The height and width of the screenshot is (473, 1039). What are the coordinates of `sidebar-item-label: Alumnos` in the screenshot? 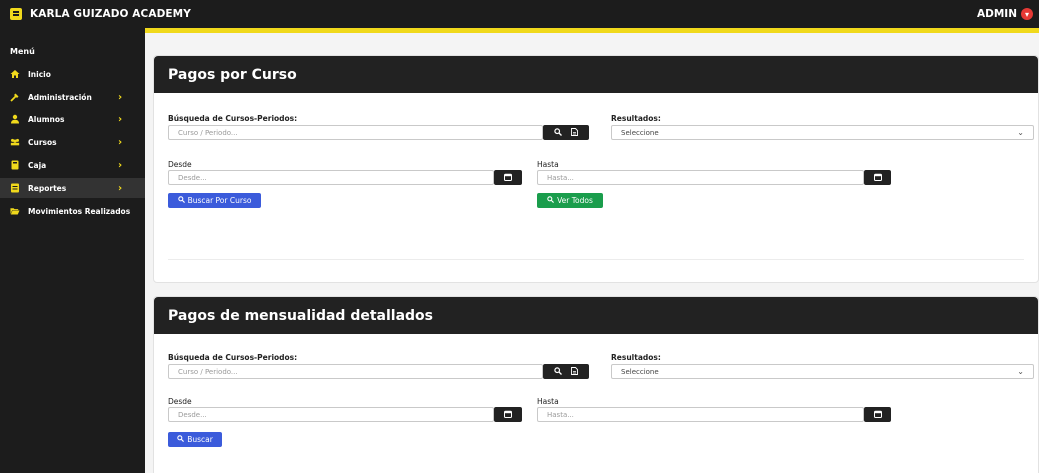 It's located at (46, 119).